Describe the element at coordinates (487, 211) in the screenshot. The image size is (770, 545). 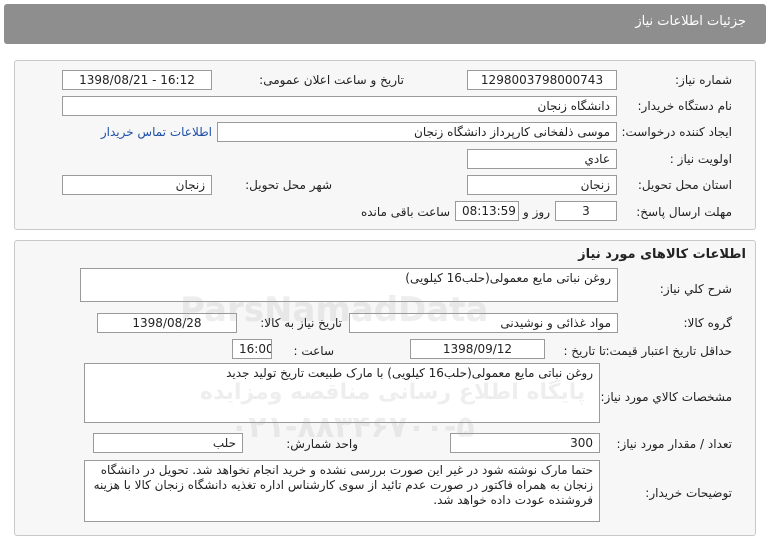
I see `deadline-time-field: 08:13:59` at that location.